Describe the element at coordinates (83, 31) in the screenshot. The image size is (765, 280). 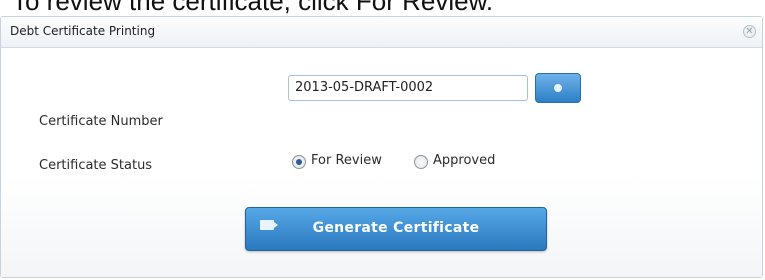
I see `dialog-title: Debt Certificate Printing` at that location.